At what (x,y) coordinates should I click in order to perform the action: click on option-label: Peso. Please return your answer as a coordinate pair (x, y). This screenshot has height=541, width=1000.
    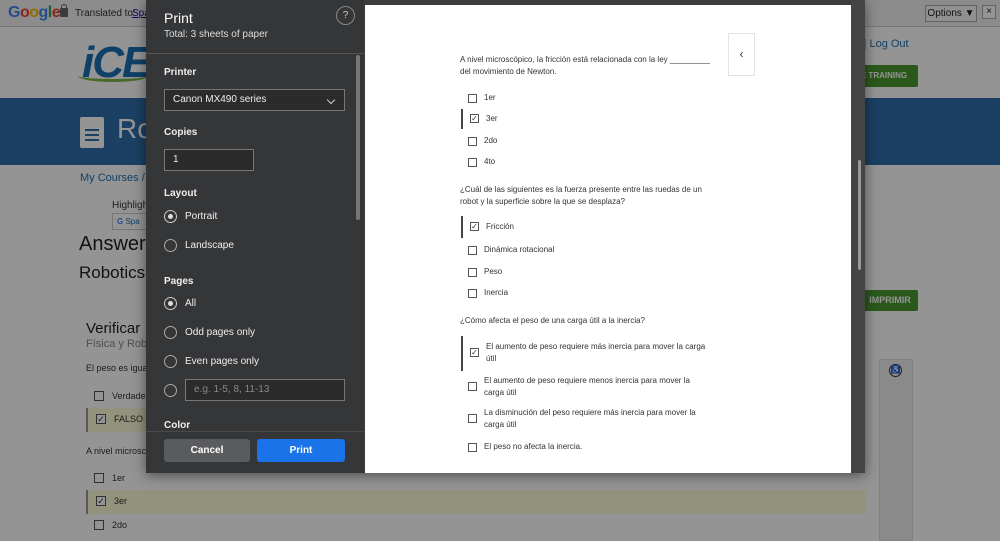
    Looking at the image, I should click on (493, 271).